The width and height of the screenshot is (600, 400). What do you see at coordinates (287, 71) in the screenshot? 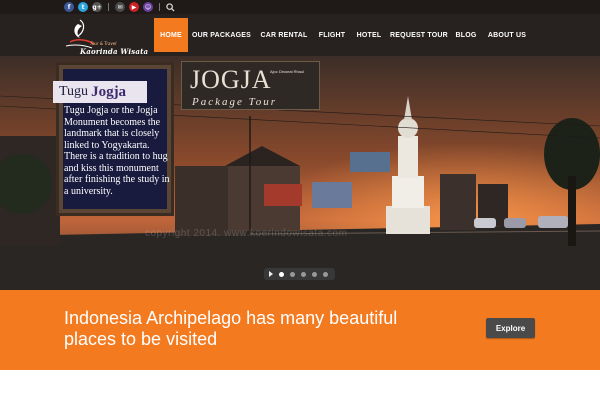
I see `sign-small-text: Ajoc Dinoeal Rhaul` at bounding box center [287, 71].